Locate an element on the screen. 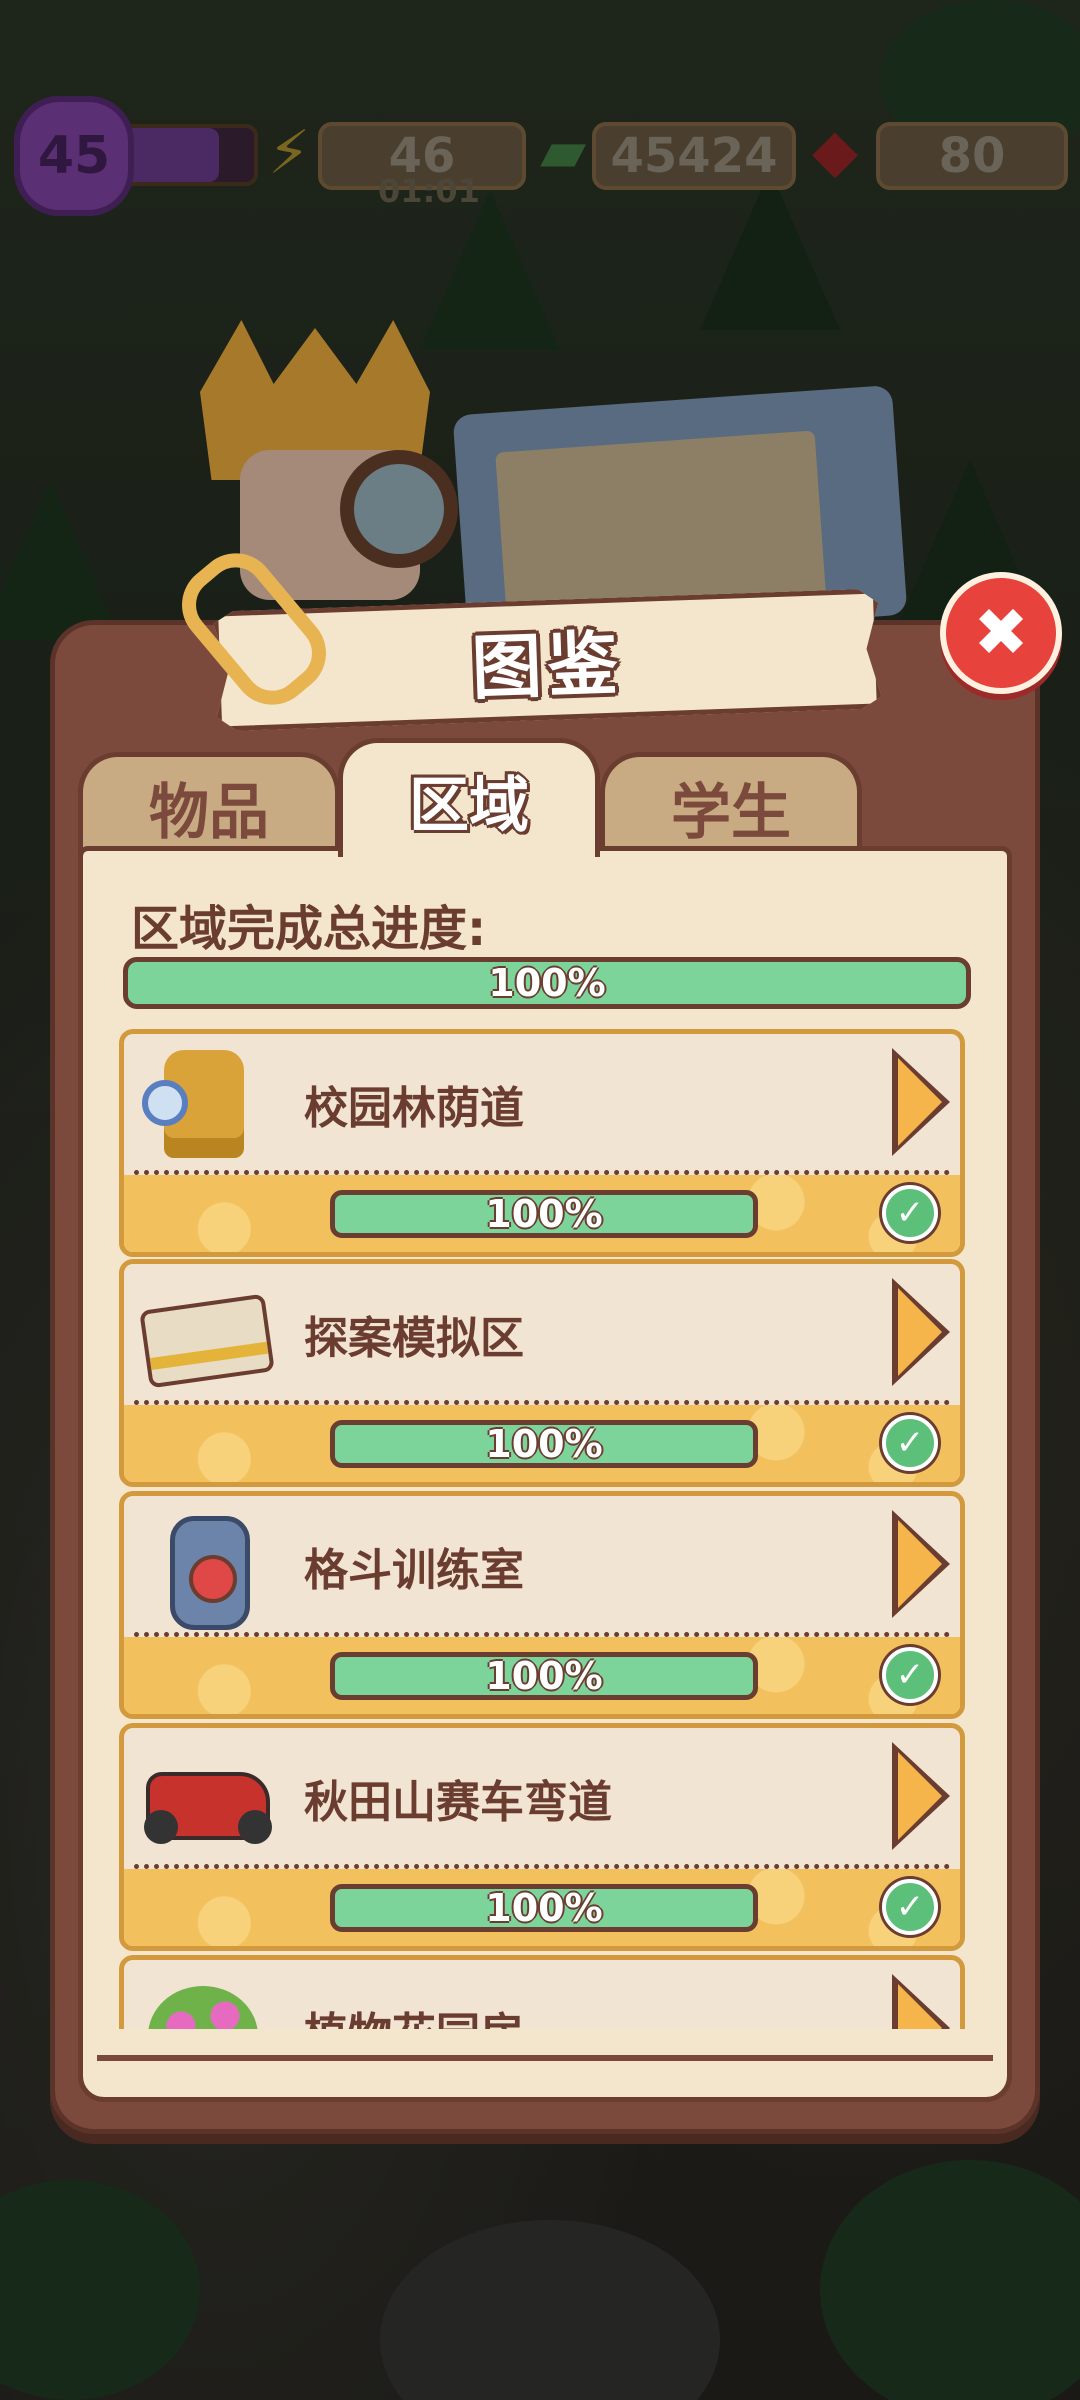 Image resolution: width=1080 pixels, height=2400 pixels. cash-stack-icon: ▰ is located at coordinates (563, 151).